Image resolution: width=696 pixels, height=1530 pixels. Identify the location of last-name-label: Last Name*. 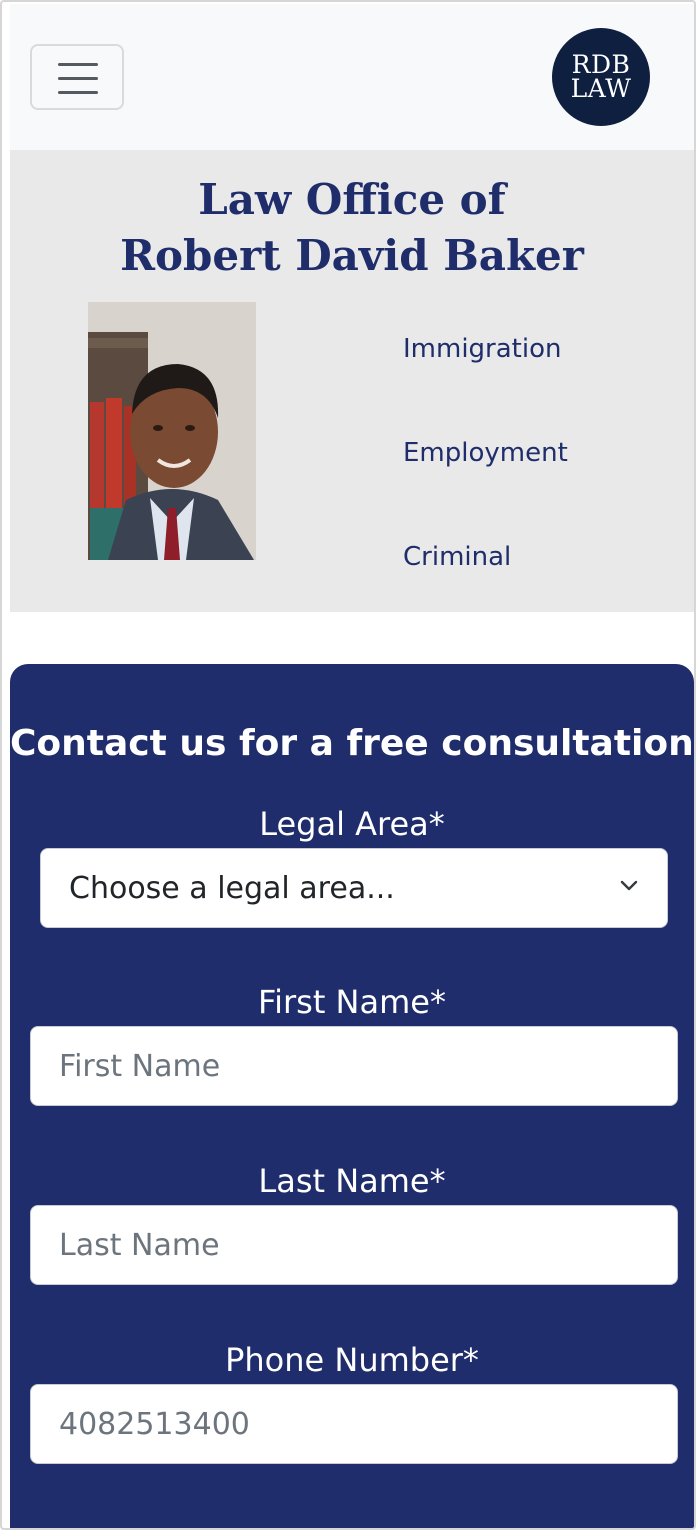
(352, 1181).